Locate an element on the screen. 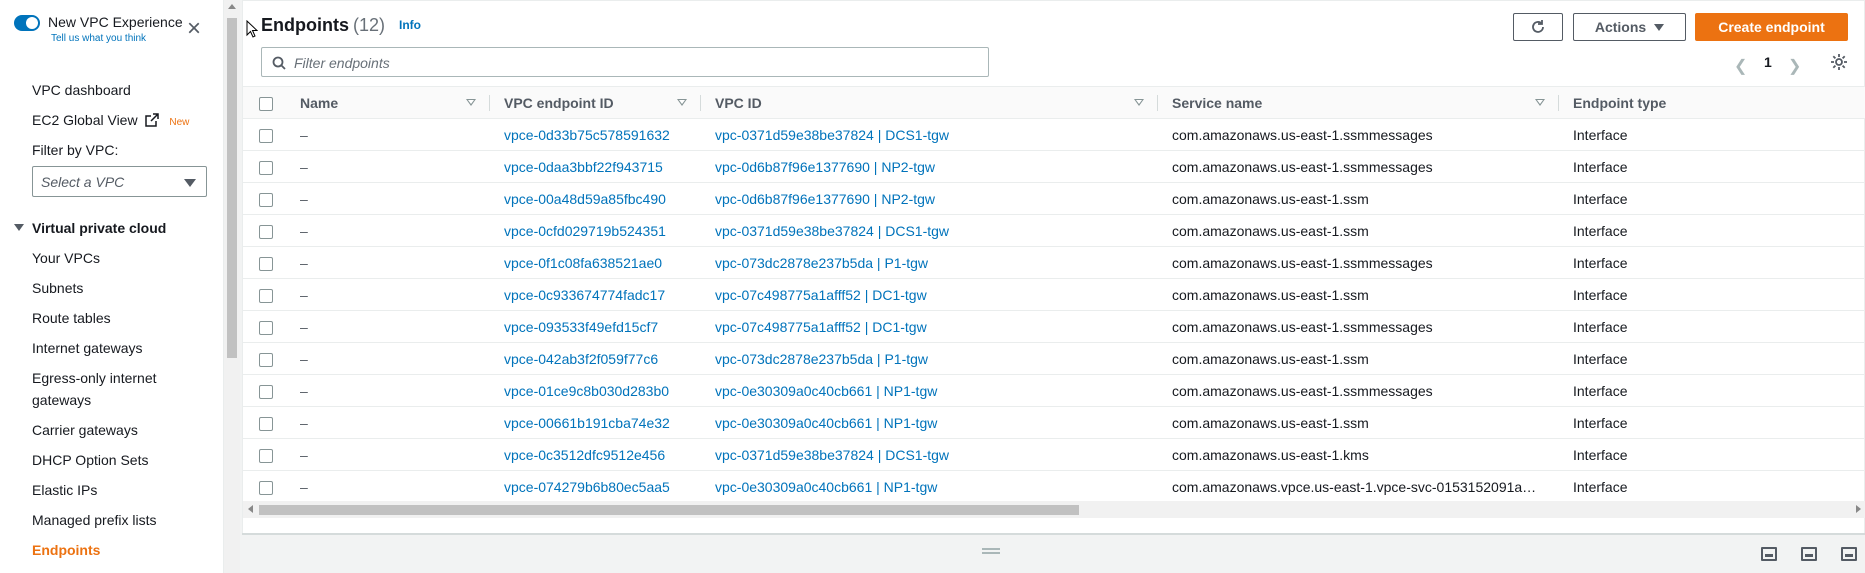 Image resolution: width=1865 pixels, height=573 pixels. cell-endpoint-id: vpce-00661b191cba74e32 is located at coordinates (595, 422).